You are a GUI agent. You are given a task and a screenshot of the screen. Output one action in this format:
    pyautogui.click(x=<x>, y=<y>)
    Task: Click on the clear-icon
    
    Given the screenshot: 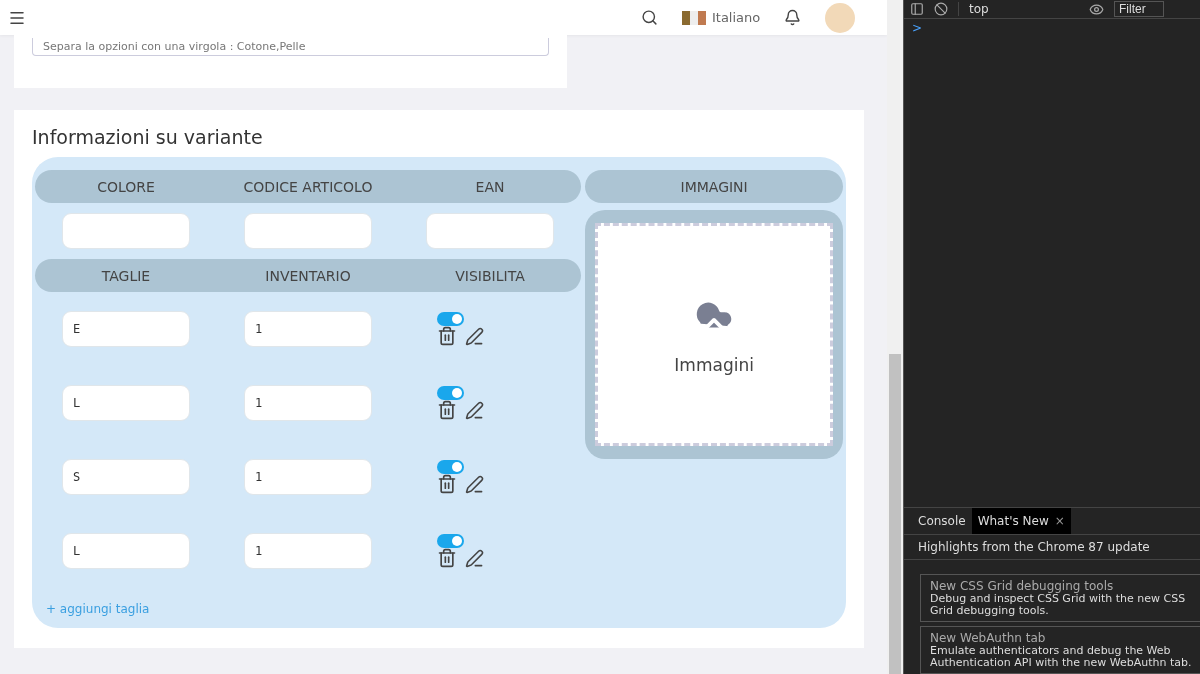 What is the action you would take?
    pyautogui.click(x=941, y=9)
    